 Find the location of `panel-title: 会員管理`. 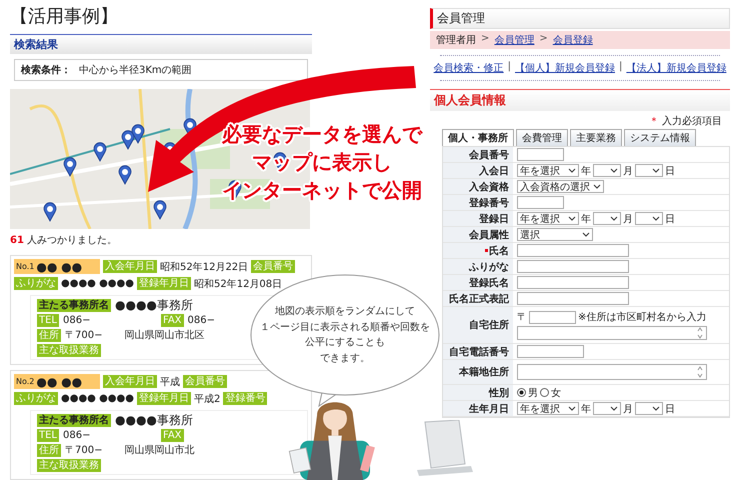

panel-title: 会員管理 is located at coordinates (580, 18).